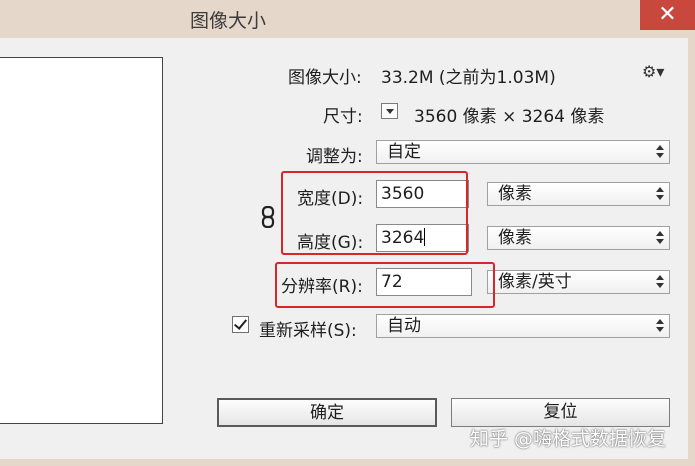  Describe the element at coordinates (404, 326) in the screenshot. I see `resample-value: 自动` at that location.